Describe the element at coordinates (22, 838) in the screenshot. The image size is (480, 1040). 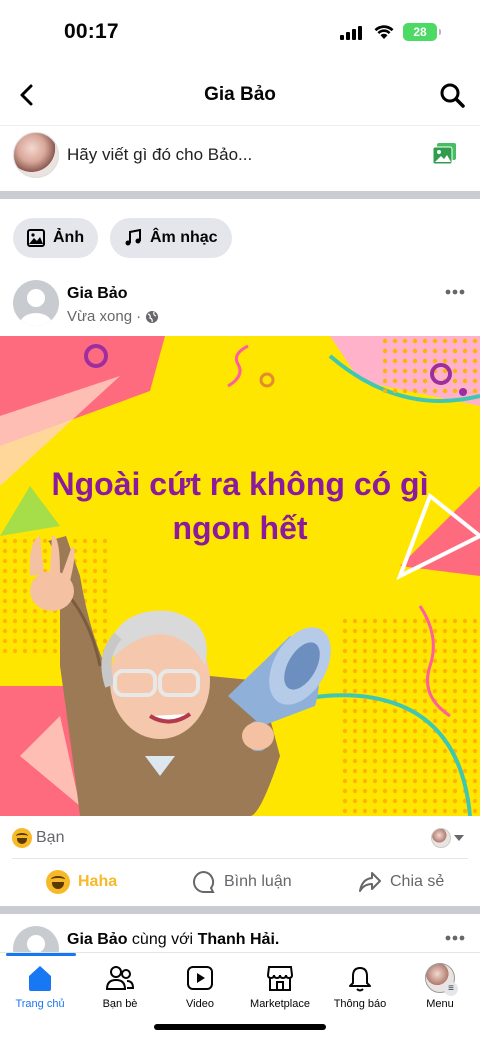
I see `haha-emoji-icon` at that location.